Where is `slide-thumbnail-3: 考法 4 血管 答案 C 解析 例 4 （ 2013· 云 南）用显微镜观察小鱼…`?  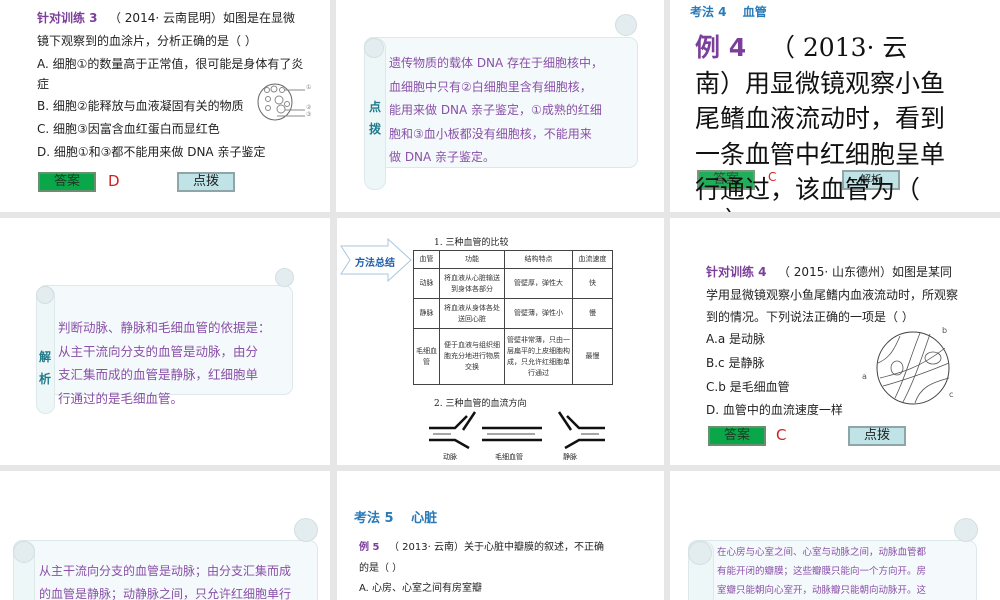
slide-thumbnail-3: 考法 4 血管 答案 C 解析 例 4 （ 2013· 云 南）用显微镜观察小鱼… is located at coordinates (835, 106).